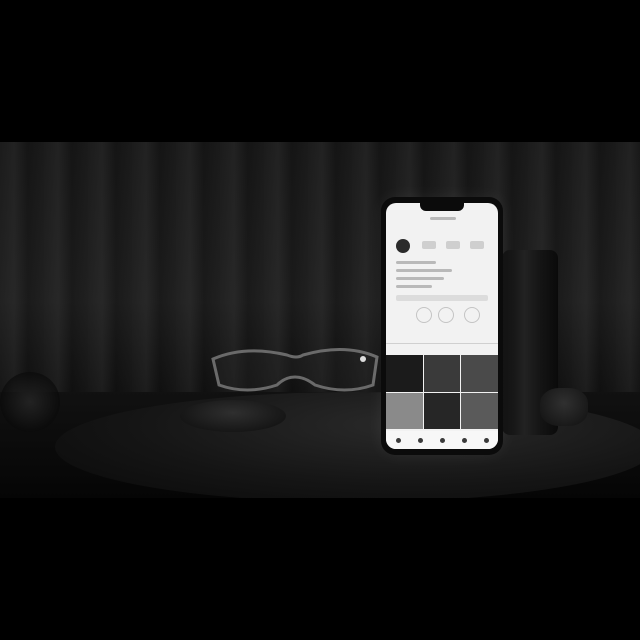 The height and width of the screenshot is (640, 640). I want to click on edit-profile-bar, so click(442, 298).